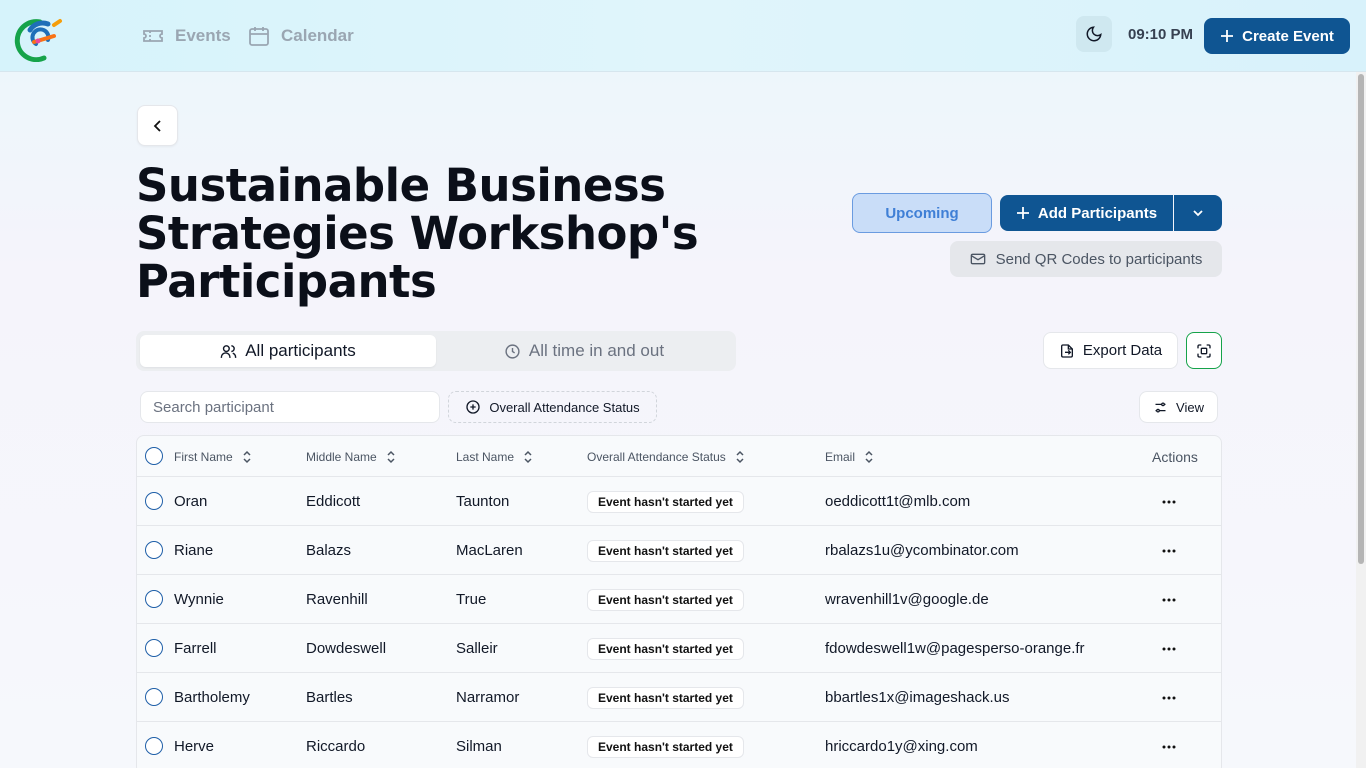 This screenshot has width=1366, height=768. I want to click on cell-middle-name: Balazs, so click(329, 550).